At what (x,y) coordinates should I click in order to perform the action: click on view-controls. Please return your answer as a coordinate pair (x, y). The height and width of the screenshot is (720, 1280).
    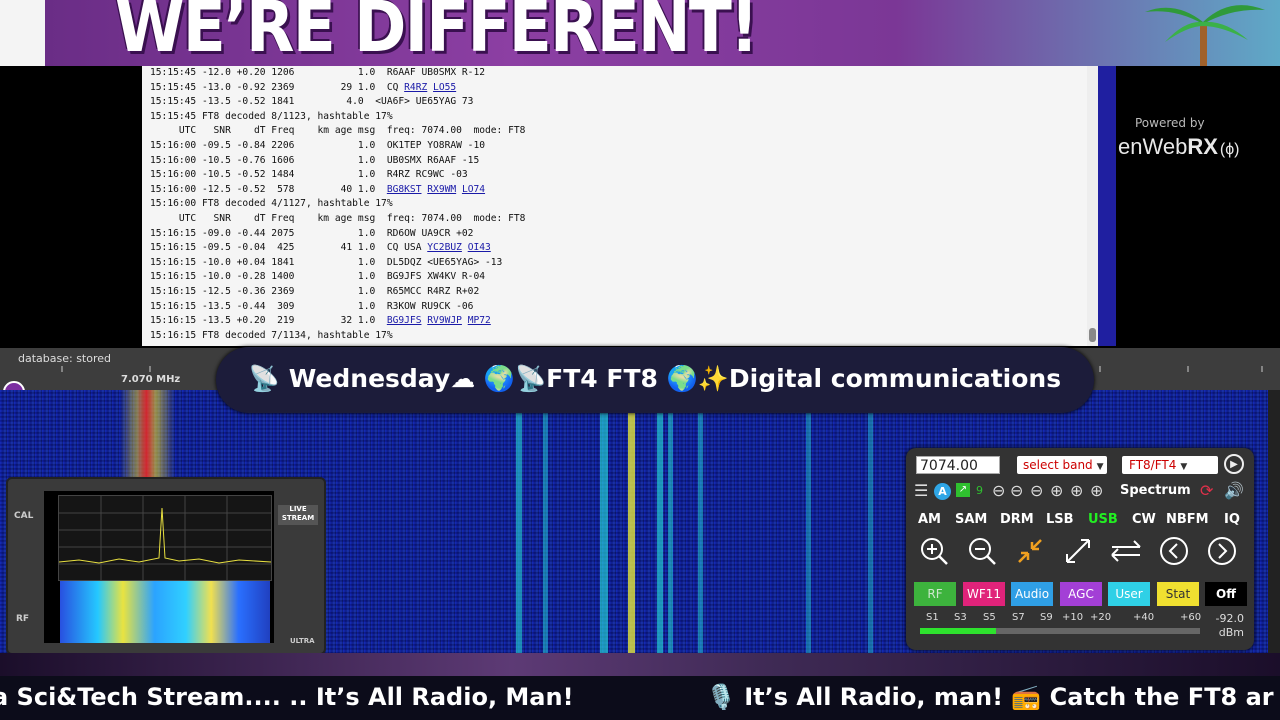
    Looking at the image, I should click on (1083, 556).